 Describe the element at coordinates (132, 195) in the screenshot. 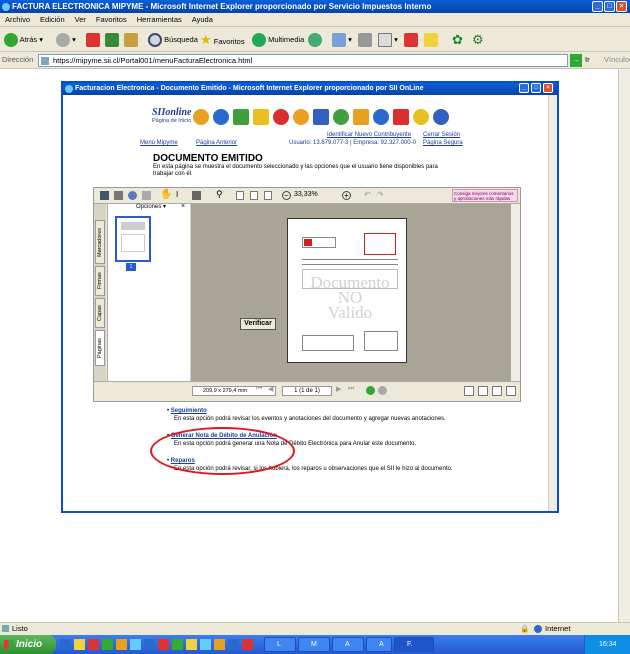

I see `email-icon` at that location.